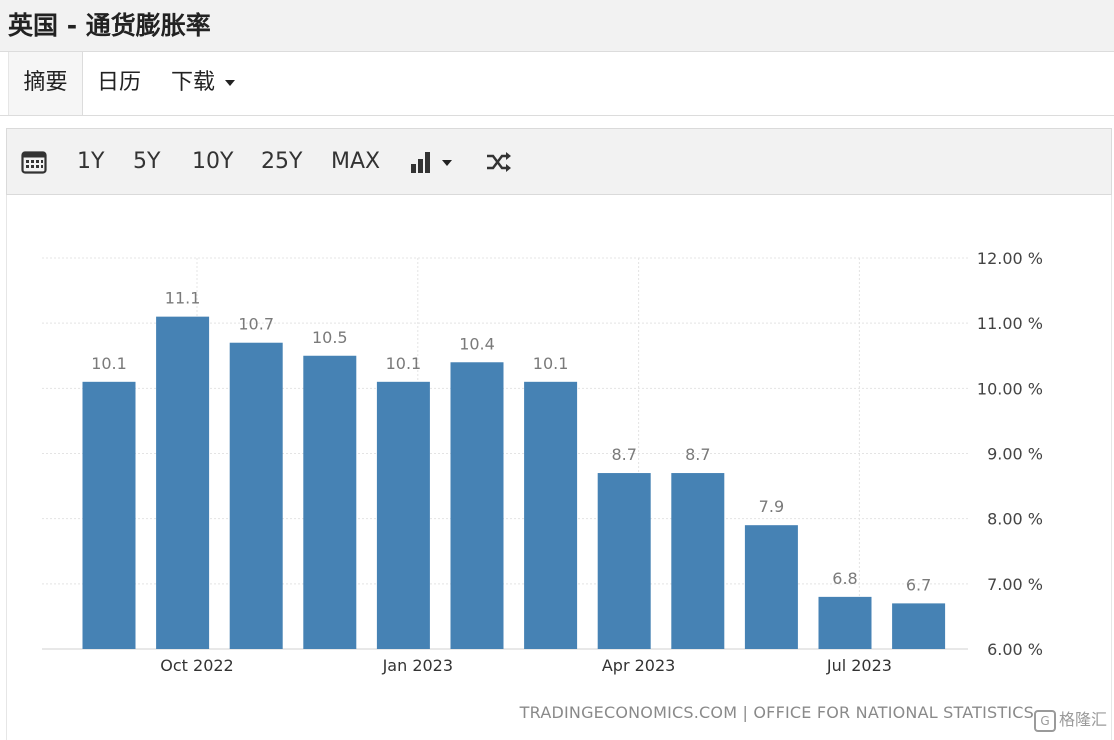 This screenshot has height=740, width=1114. Describe the element at coordinates (771, 506) in the screenshot. I see `data-label: 7.9` at that location.